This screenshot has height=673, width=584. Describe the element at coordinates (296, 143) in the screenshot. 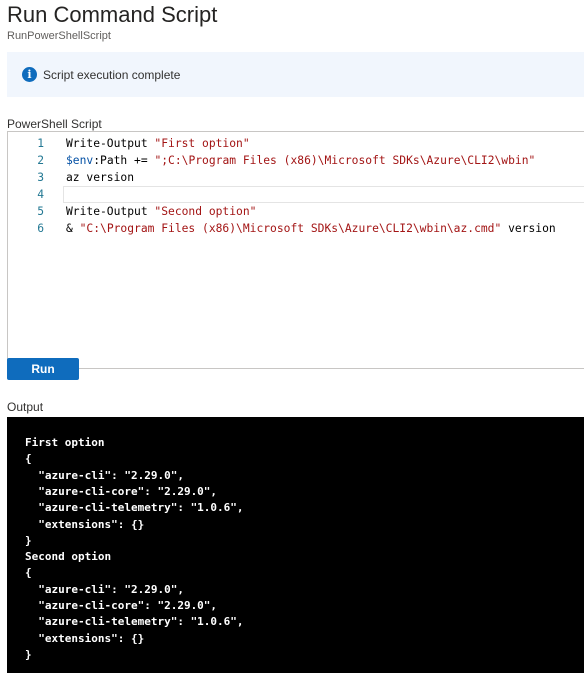

I see `code-line: 1 Write-Output "First option"` at that location.